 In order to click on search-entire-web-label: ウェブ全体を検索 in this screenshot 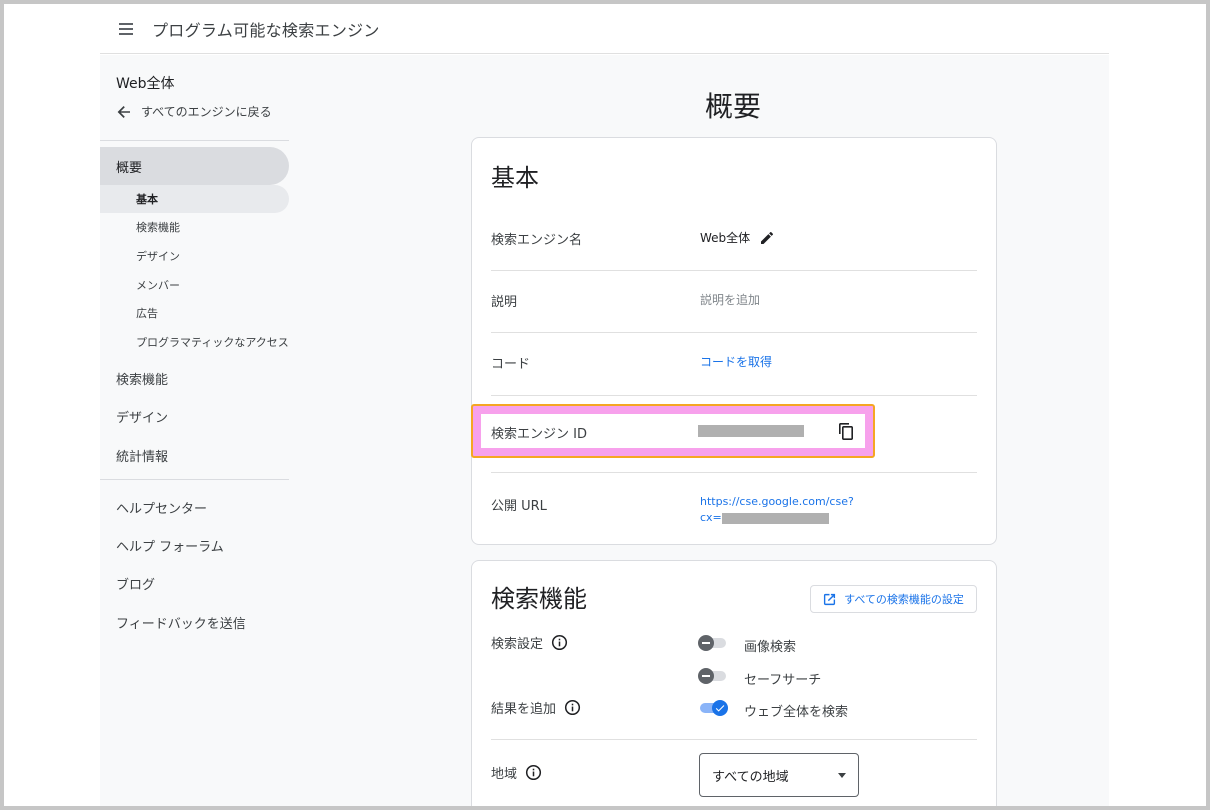, I will do `click(796, 712)`.